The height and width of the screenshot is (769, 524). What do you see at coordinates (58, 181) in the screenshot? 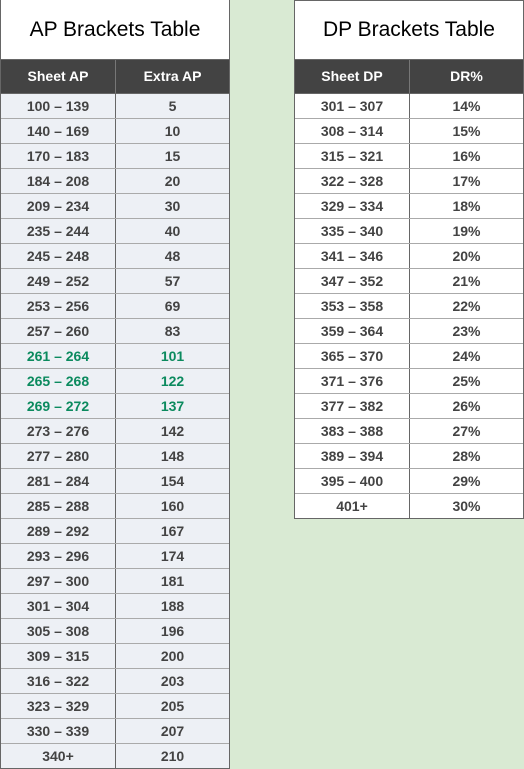
I see `range-cell: 184 – 208` at bounding box center [58, 181].